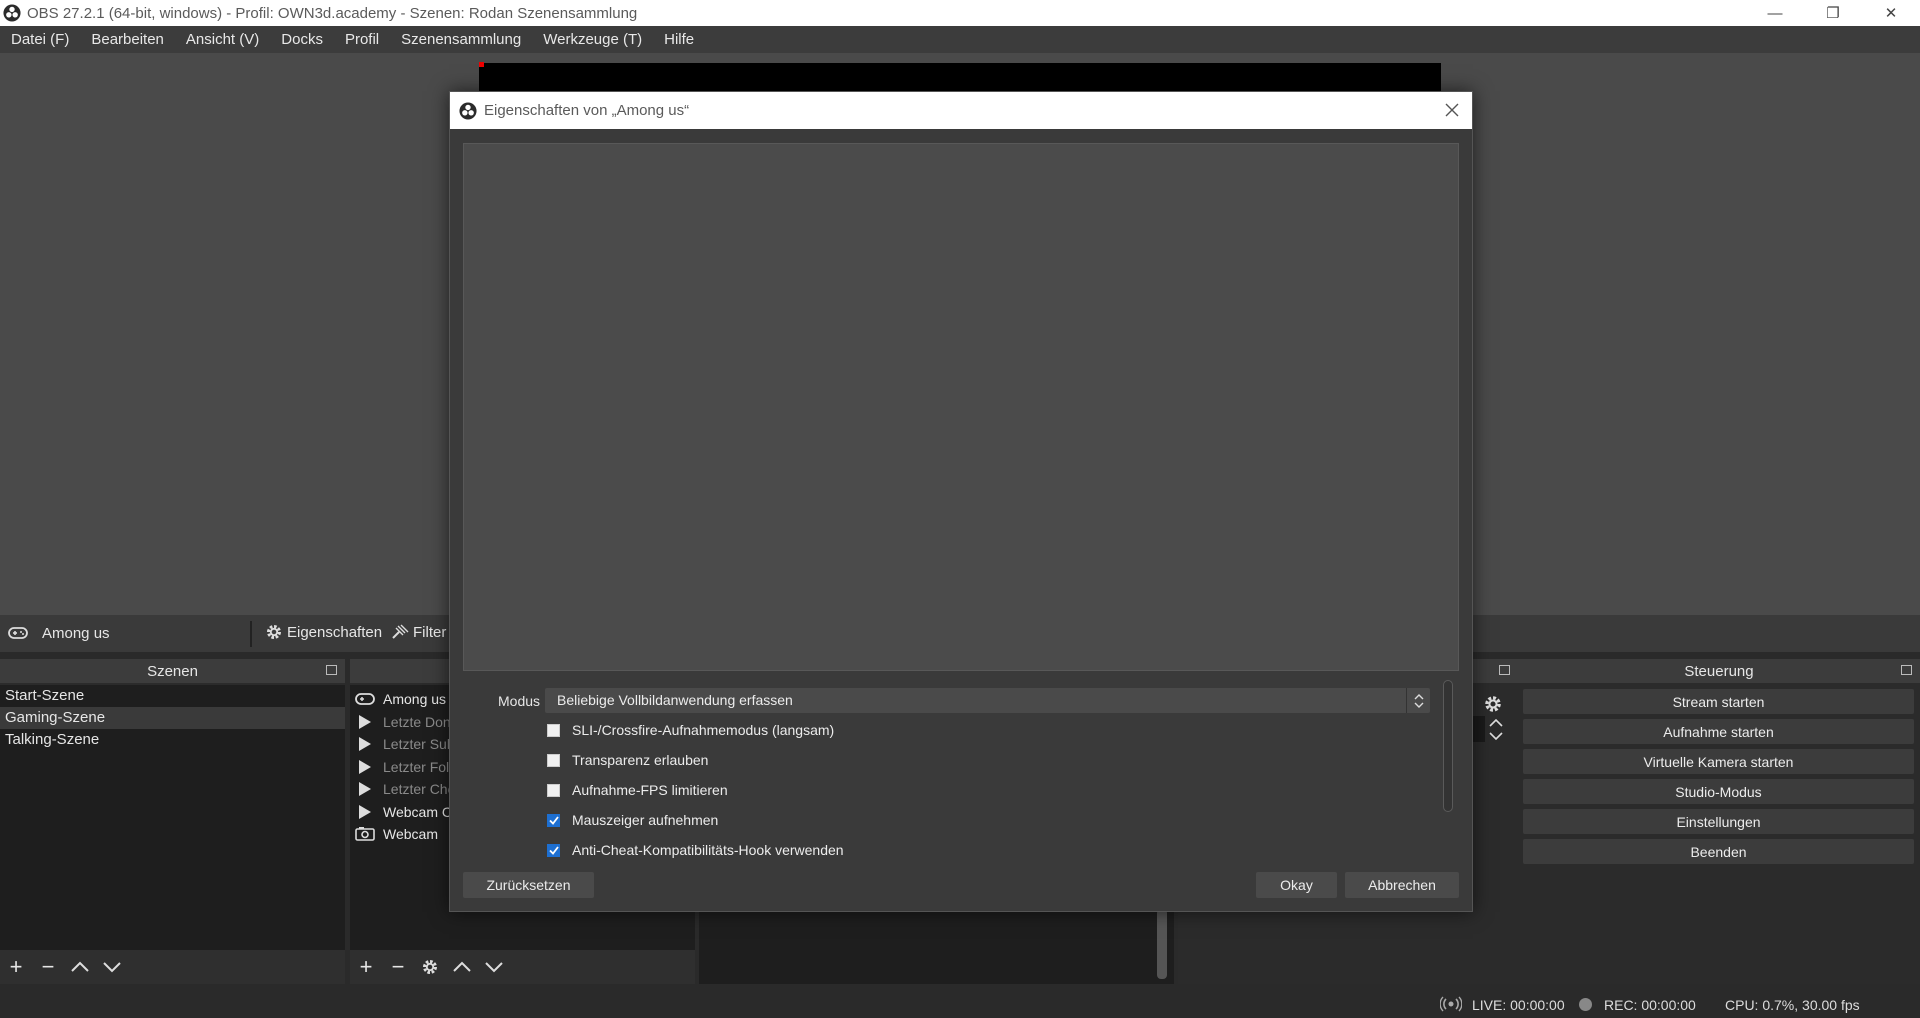  I want to click on move-scene-up-button, so click(80, 967).